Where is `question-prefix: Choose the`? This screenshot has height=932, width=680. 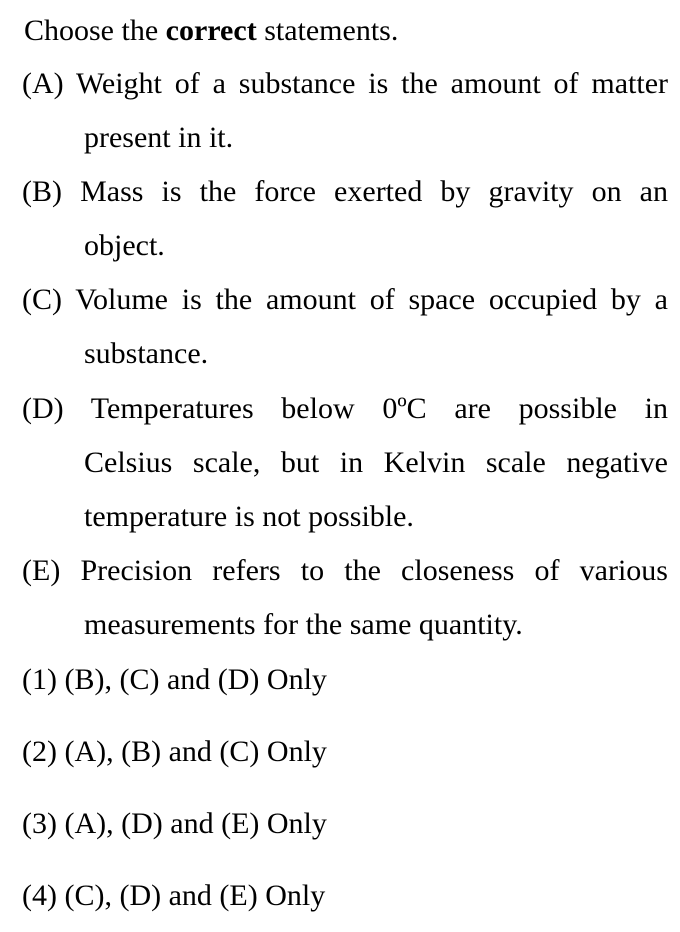 question-prefix: Choose the is located at coordinates (95, 30).